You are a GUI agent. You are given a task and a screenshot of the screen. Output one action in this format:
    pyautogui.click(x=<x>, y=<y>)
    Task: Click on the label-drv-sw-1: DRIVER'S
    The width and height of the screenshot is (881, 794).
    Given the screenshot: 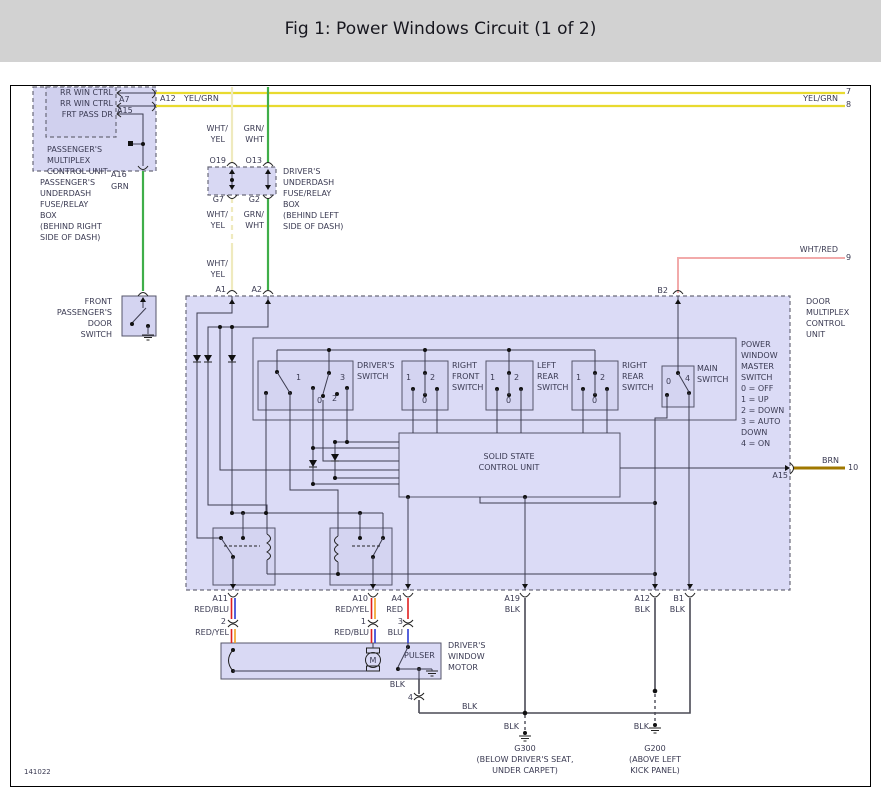 What is the action you would take?
    pyautogui.click(x=376, y=365)
    